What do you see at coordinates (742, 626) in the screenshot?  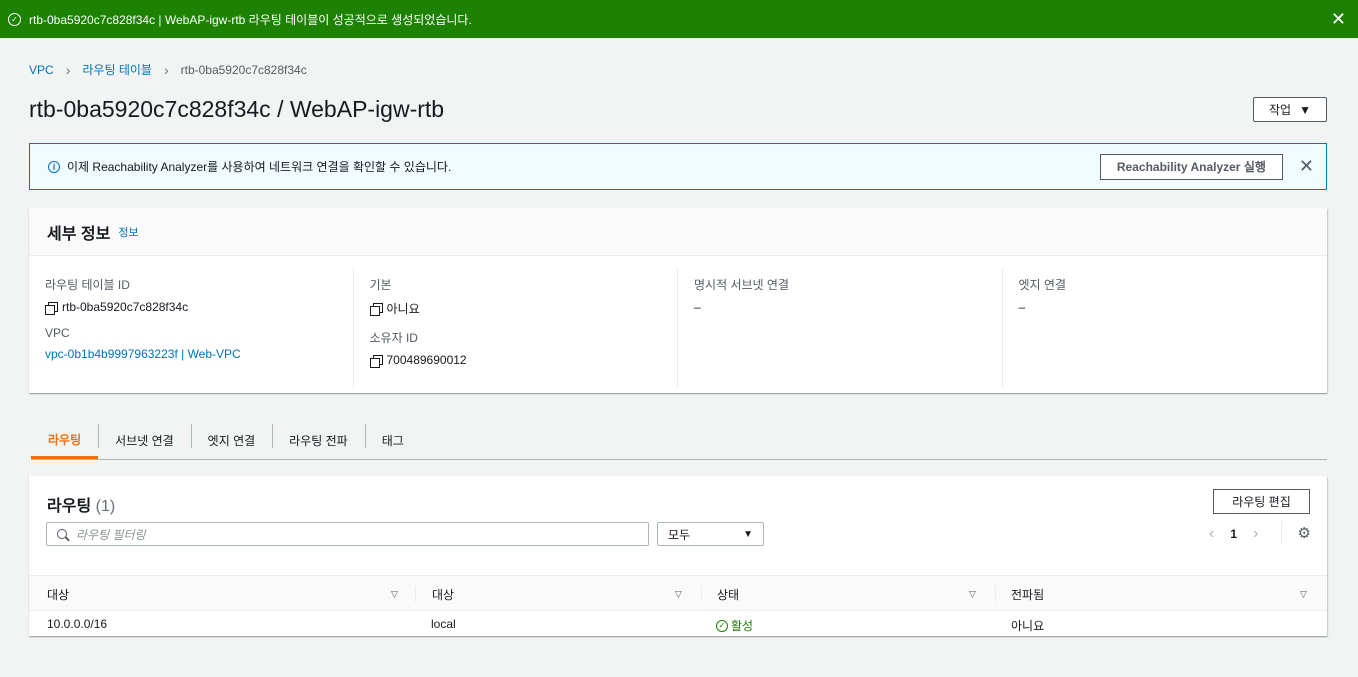 I see `status-text: 활성` at bounding box center [742, 626].